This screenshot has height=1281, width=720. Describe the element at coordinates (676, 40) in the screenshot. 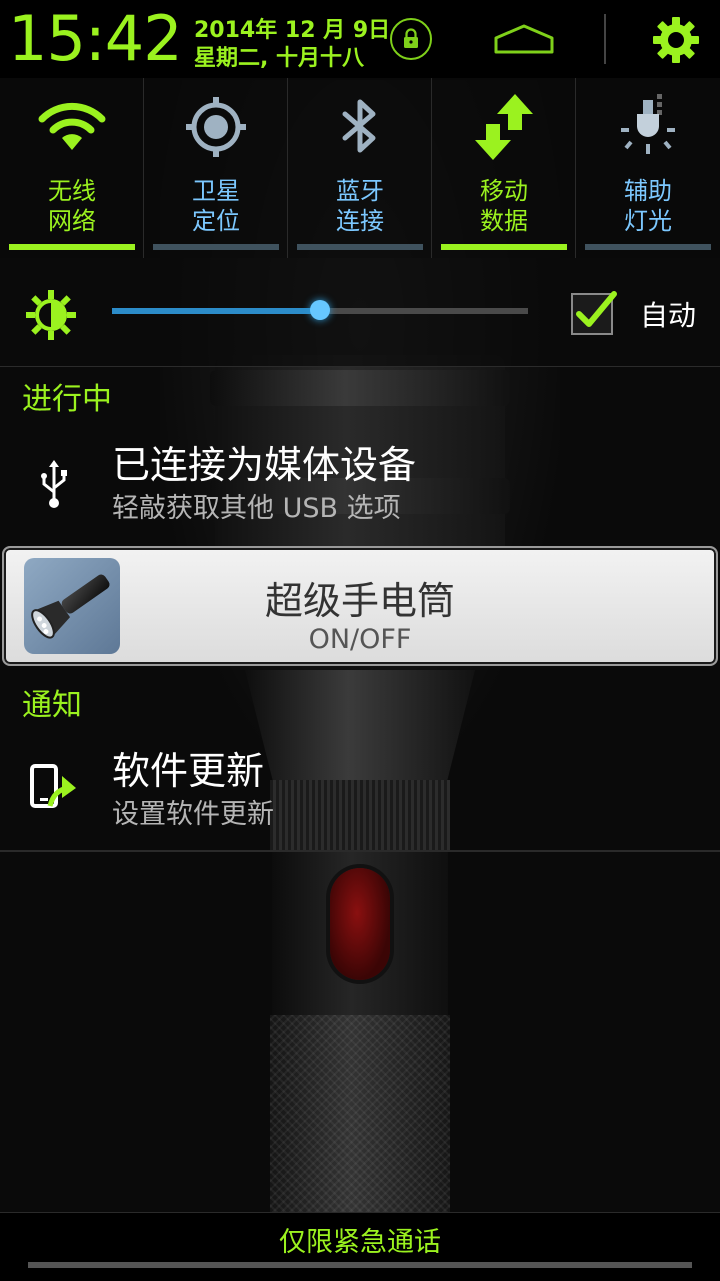

I see `gear-icon` at that location.